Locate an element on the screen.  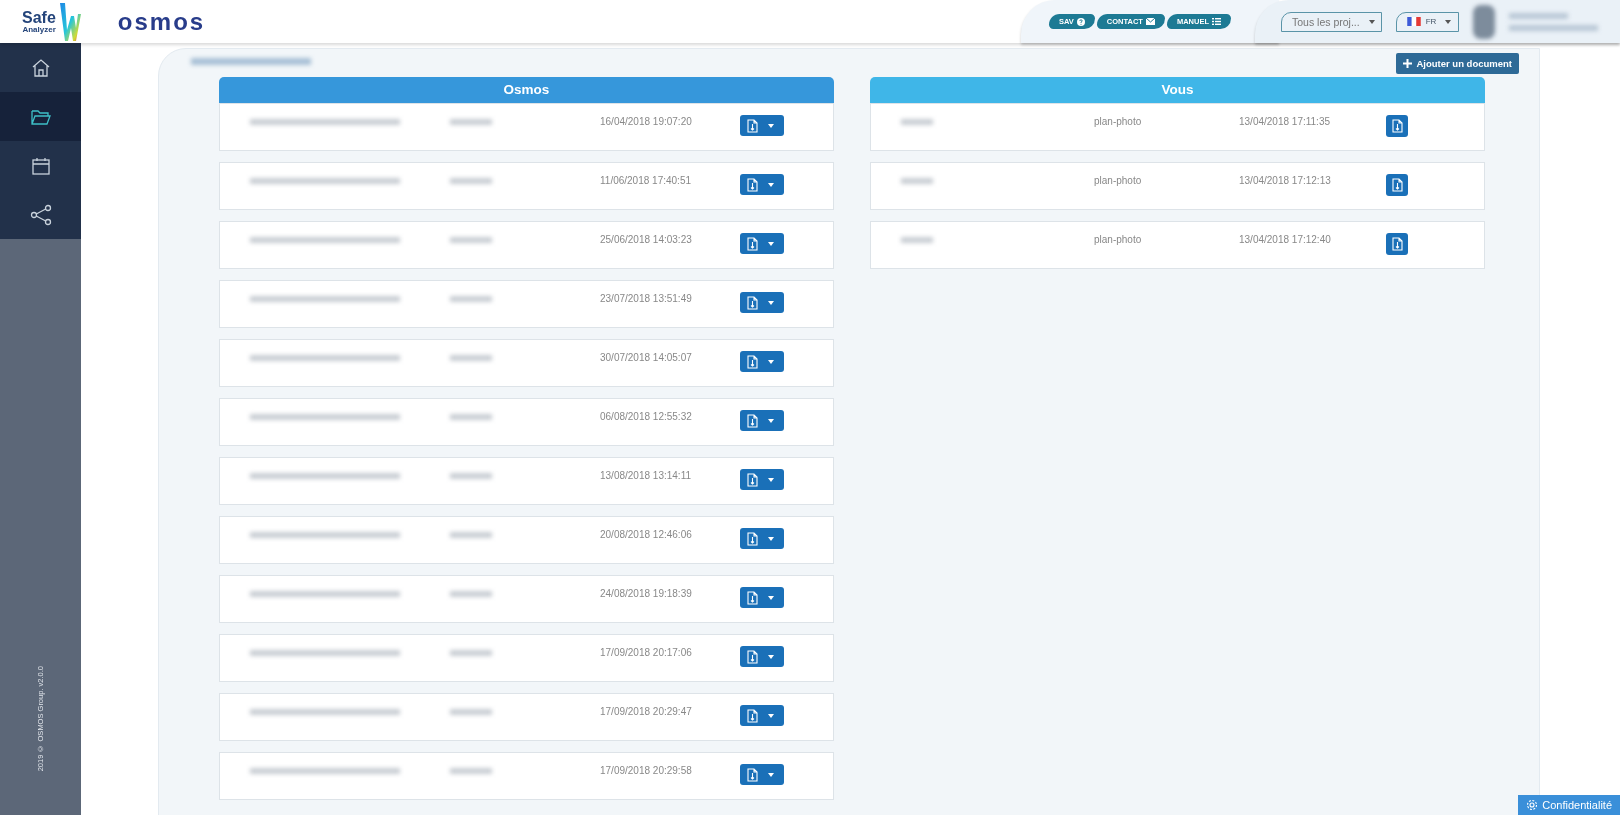
home-icon is located at coordinates (40, 67).